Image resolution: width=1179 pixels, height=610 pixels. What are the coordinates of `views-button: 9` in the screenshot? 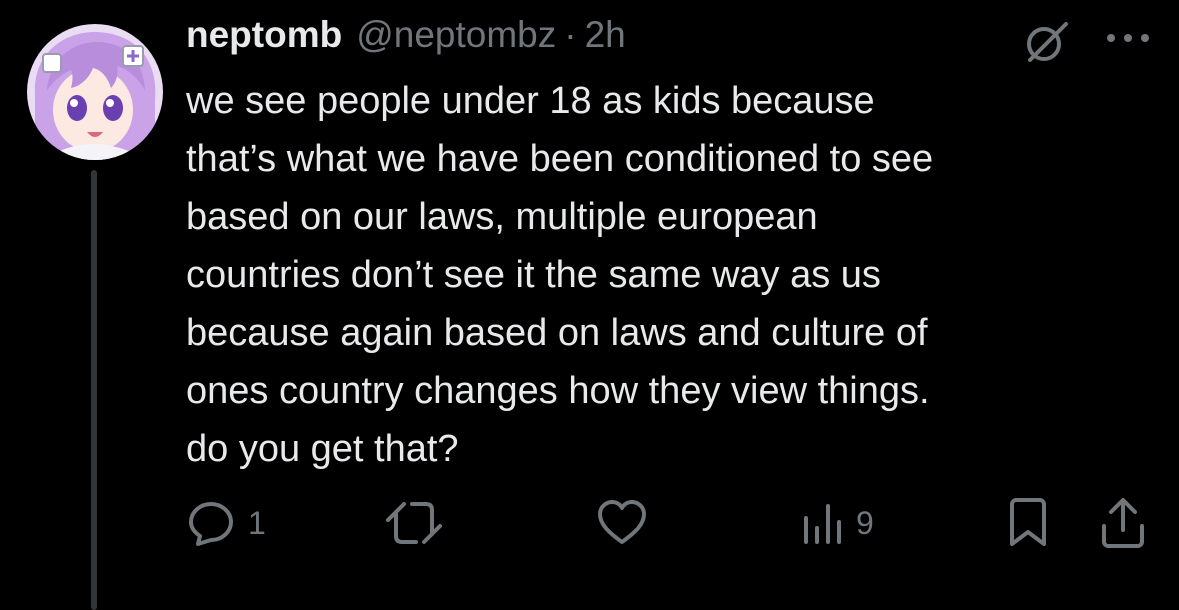 It's located at (838, 523).